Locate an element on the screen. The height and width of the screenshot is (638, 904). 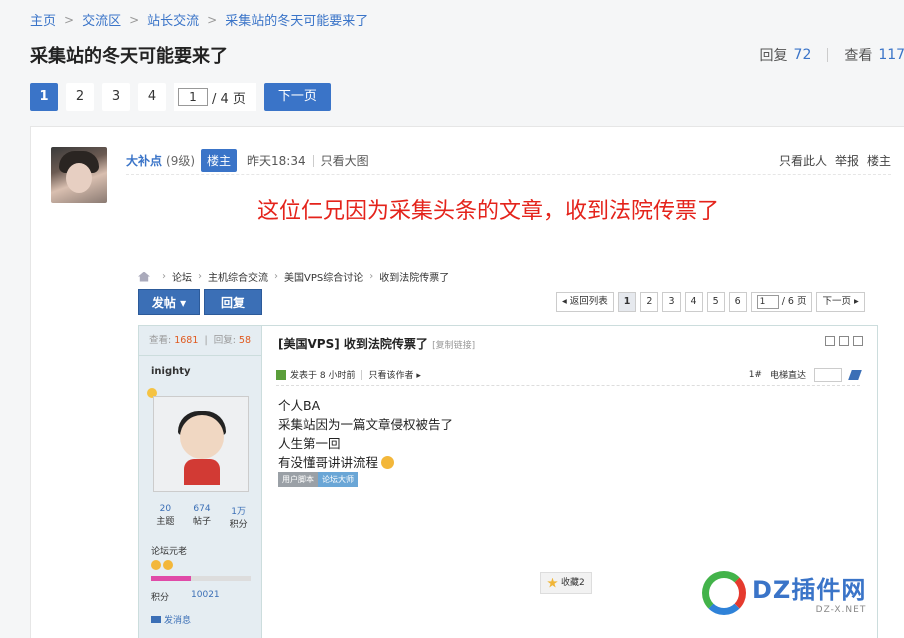
stat-value: 20 is located at coordinates (165, 509).